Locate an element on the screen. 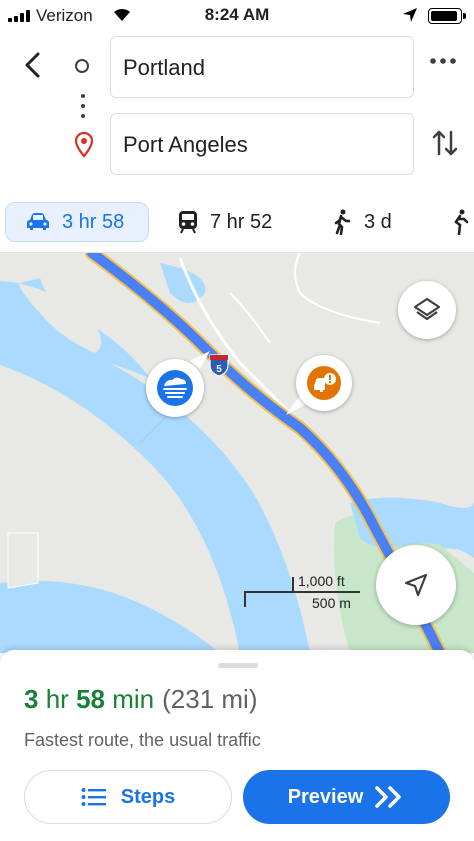  walking-duration: 3 d is located at coordinates (378, 221).